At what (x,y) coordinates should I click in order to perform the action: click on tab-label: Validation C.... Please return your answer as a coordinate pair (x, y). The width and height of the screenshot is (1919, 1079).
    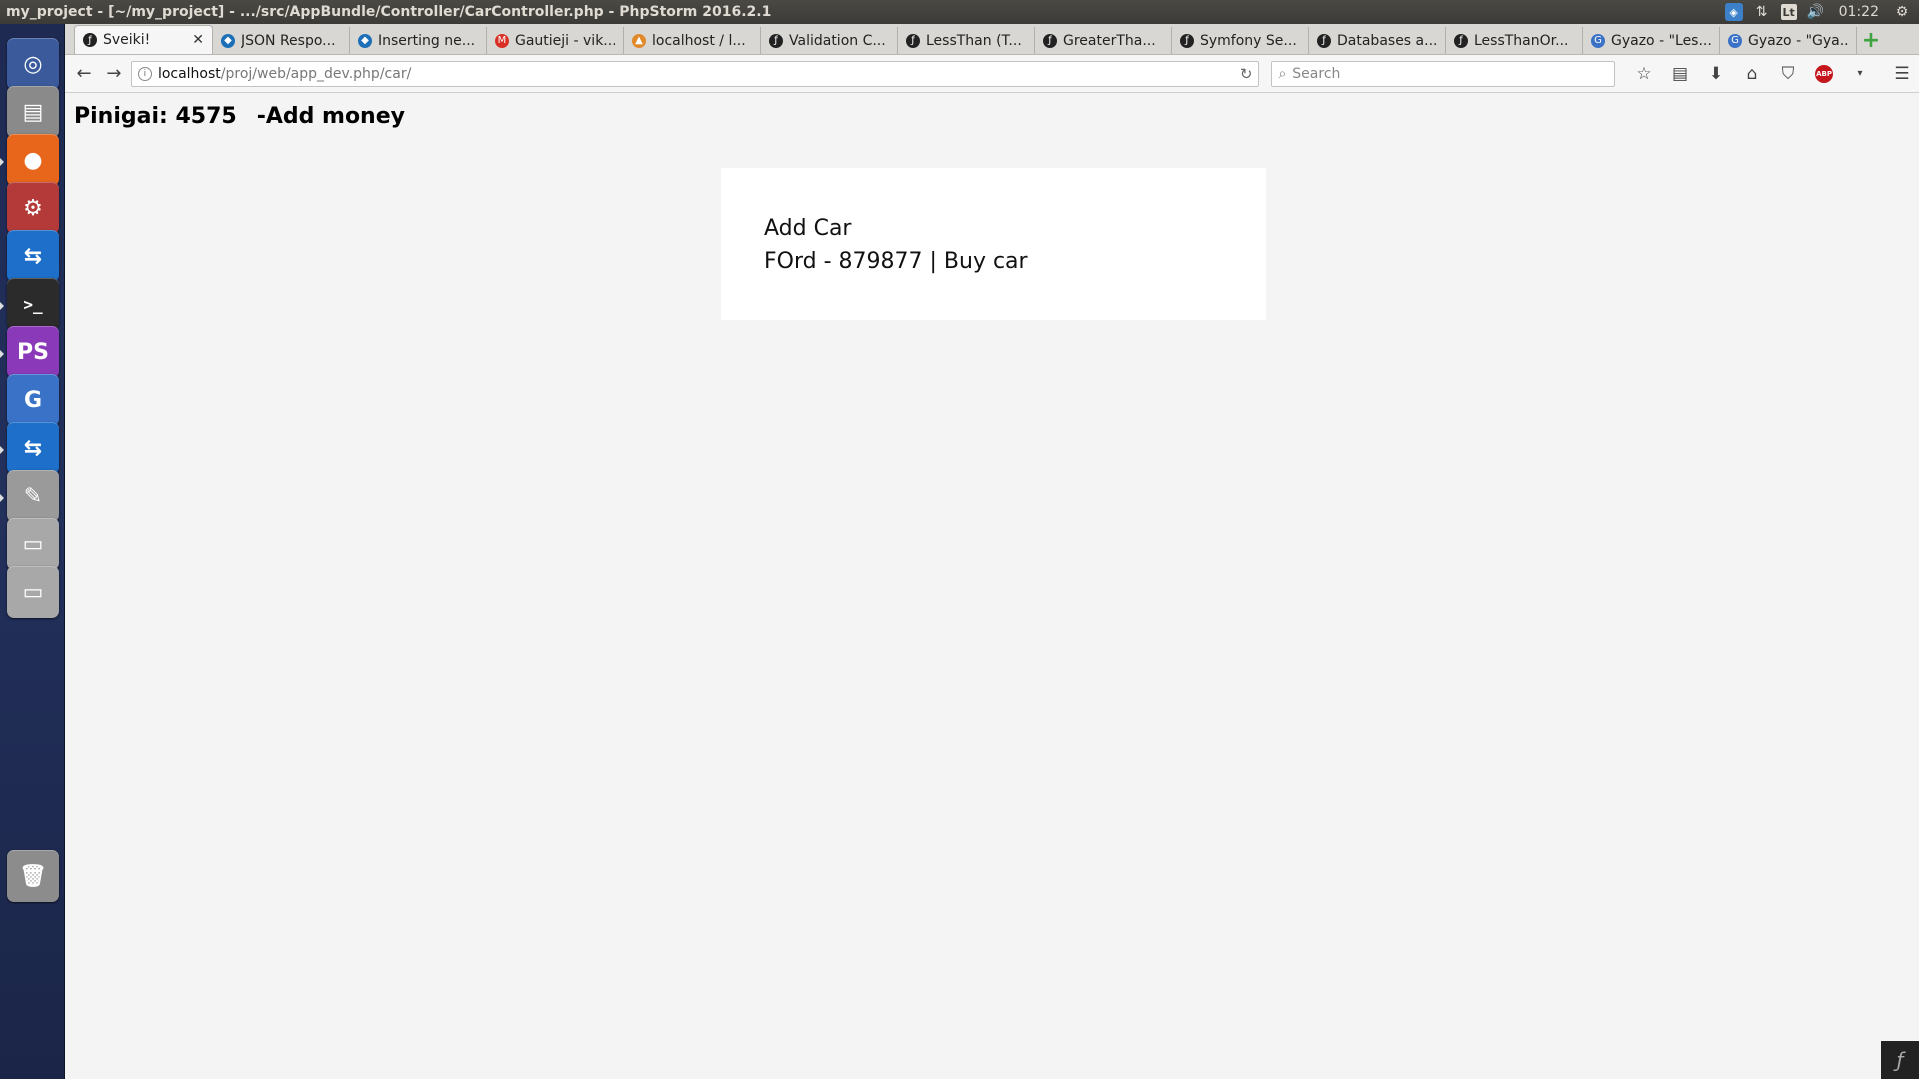
    Looking at the image, I should click on (837, 40).